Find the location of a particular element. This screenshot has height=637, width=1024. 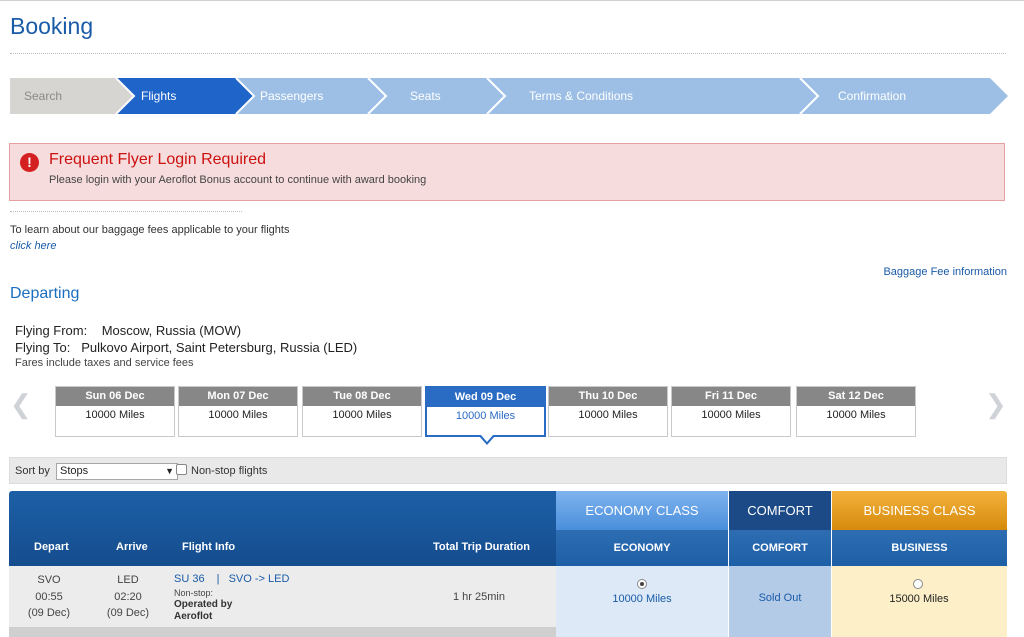

date-tab-day: Wed 09 Dec is located at coordinates (485, 397).